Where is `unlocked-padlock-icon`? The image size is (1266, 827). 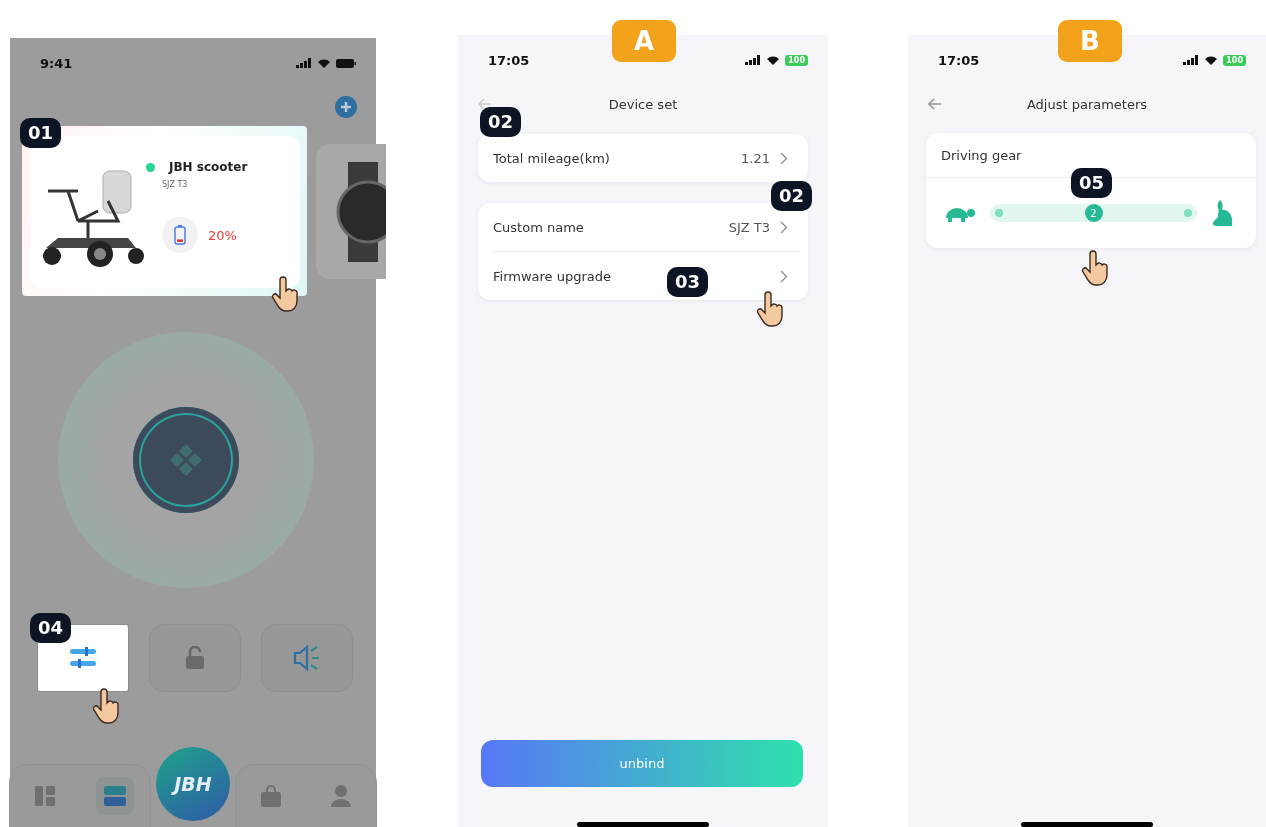 unlocked-padlock-icon is located at coordinates (195, 658).